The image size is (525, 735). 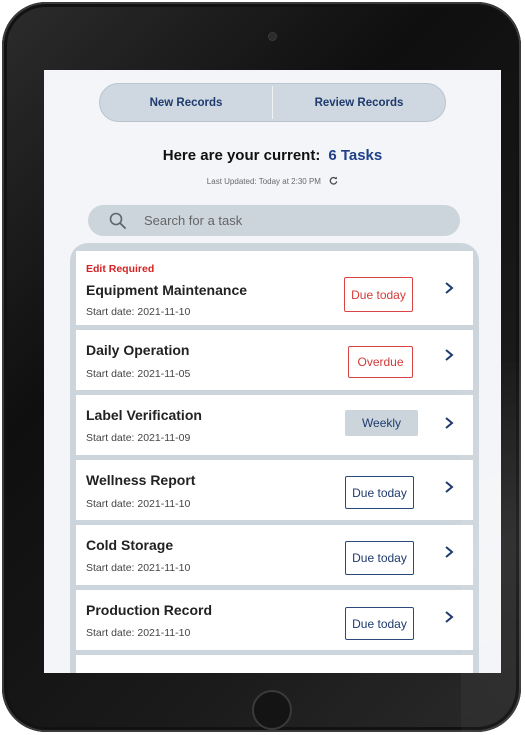 I want to click on new-records-button: New Records, so click(x=186, y=102).